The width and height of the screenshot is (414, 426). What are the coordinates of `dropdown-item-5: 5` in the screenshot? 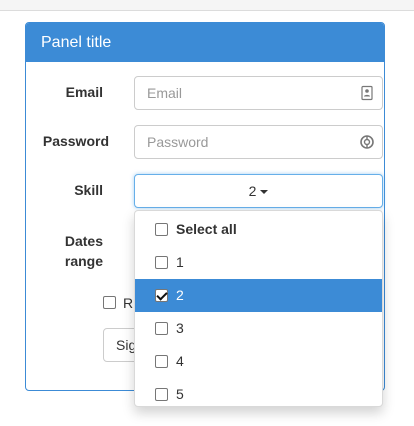 It's located at (258, 392).